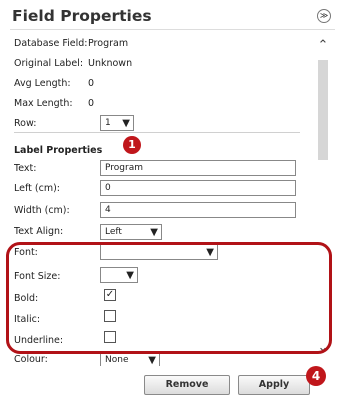 The height and width of the screenshot is (399, 345). What do you see at coordinates (117, 360) in the screenshot?
I see `colour-value: None` at bounding box center [117, 360].